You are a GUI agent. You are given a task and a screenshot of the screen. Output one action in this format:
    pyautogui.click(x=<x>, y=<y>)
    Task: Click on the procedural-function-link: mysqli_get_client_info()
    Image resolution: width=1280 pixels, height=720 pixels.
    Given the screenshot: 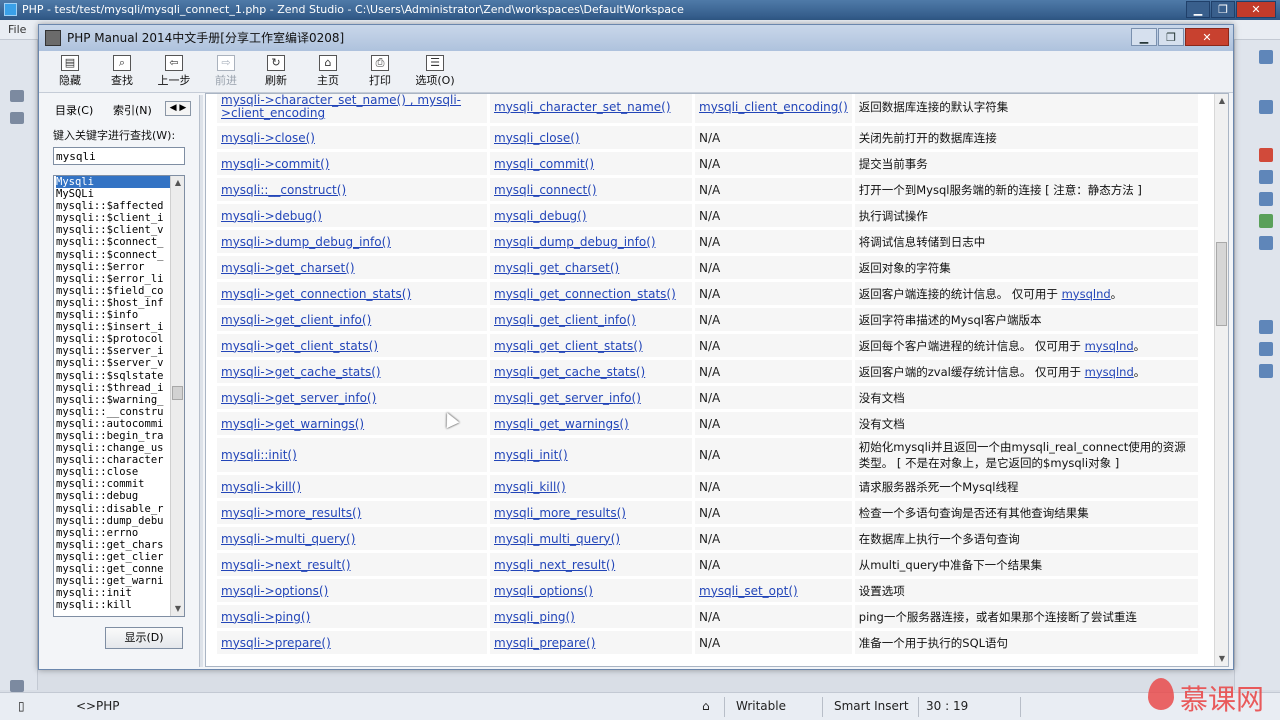 What is the action you would take?
    pyautogui.click(x=591, y=319)
    